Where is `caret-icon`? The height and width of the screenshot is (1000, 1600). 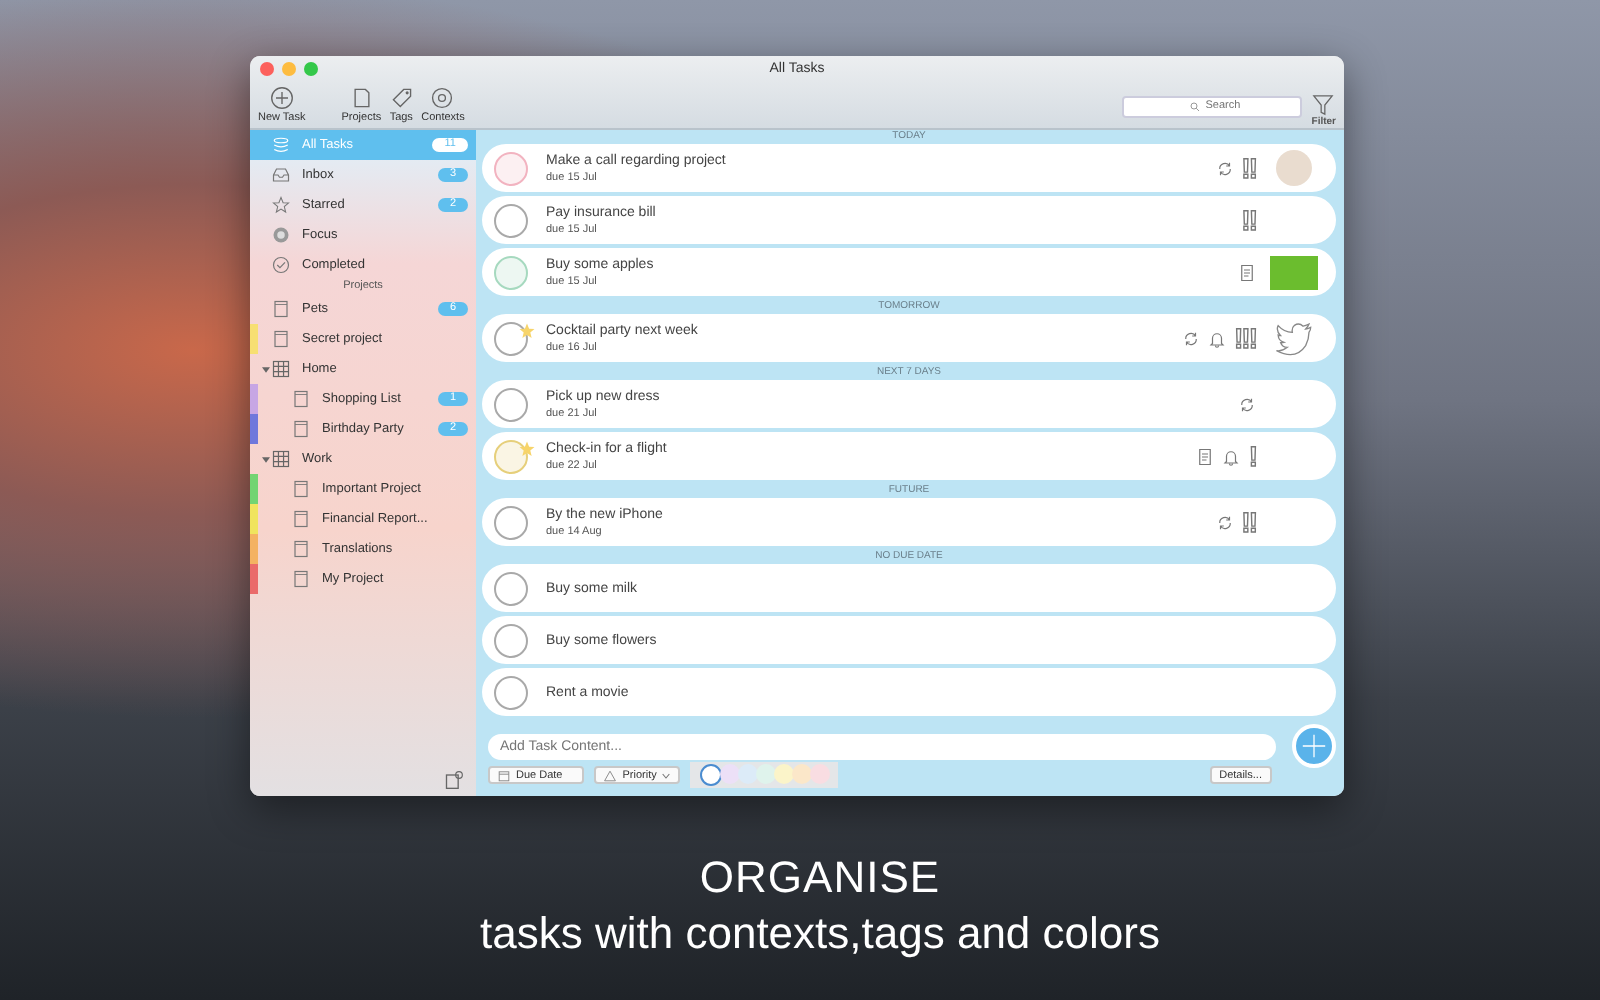 caret-icon is located at coordinates (666, 775).